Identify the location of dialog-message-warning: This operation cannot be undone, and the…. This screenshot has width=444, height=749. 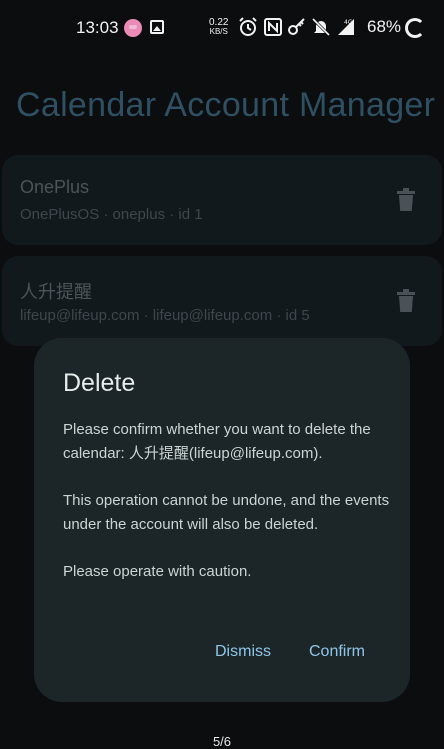
(226, 512).